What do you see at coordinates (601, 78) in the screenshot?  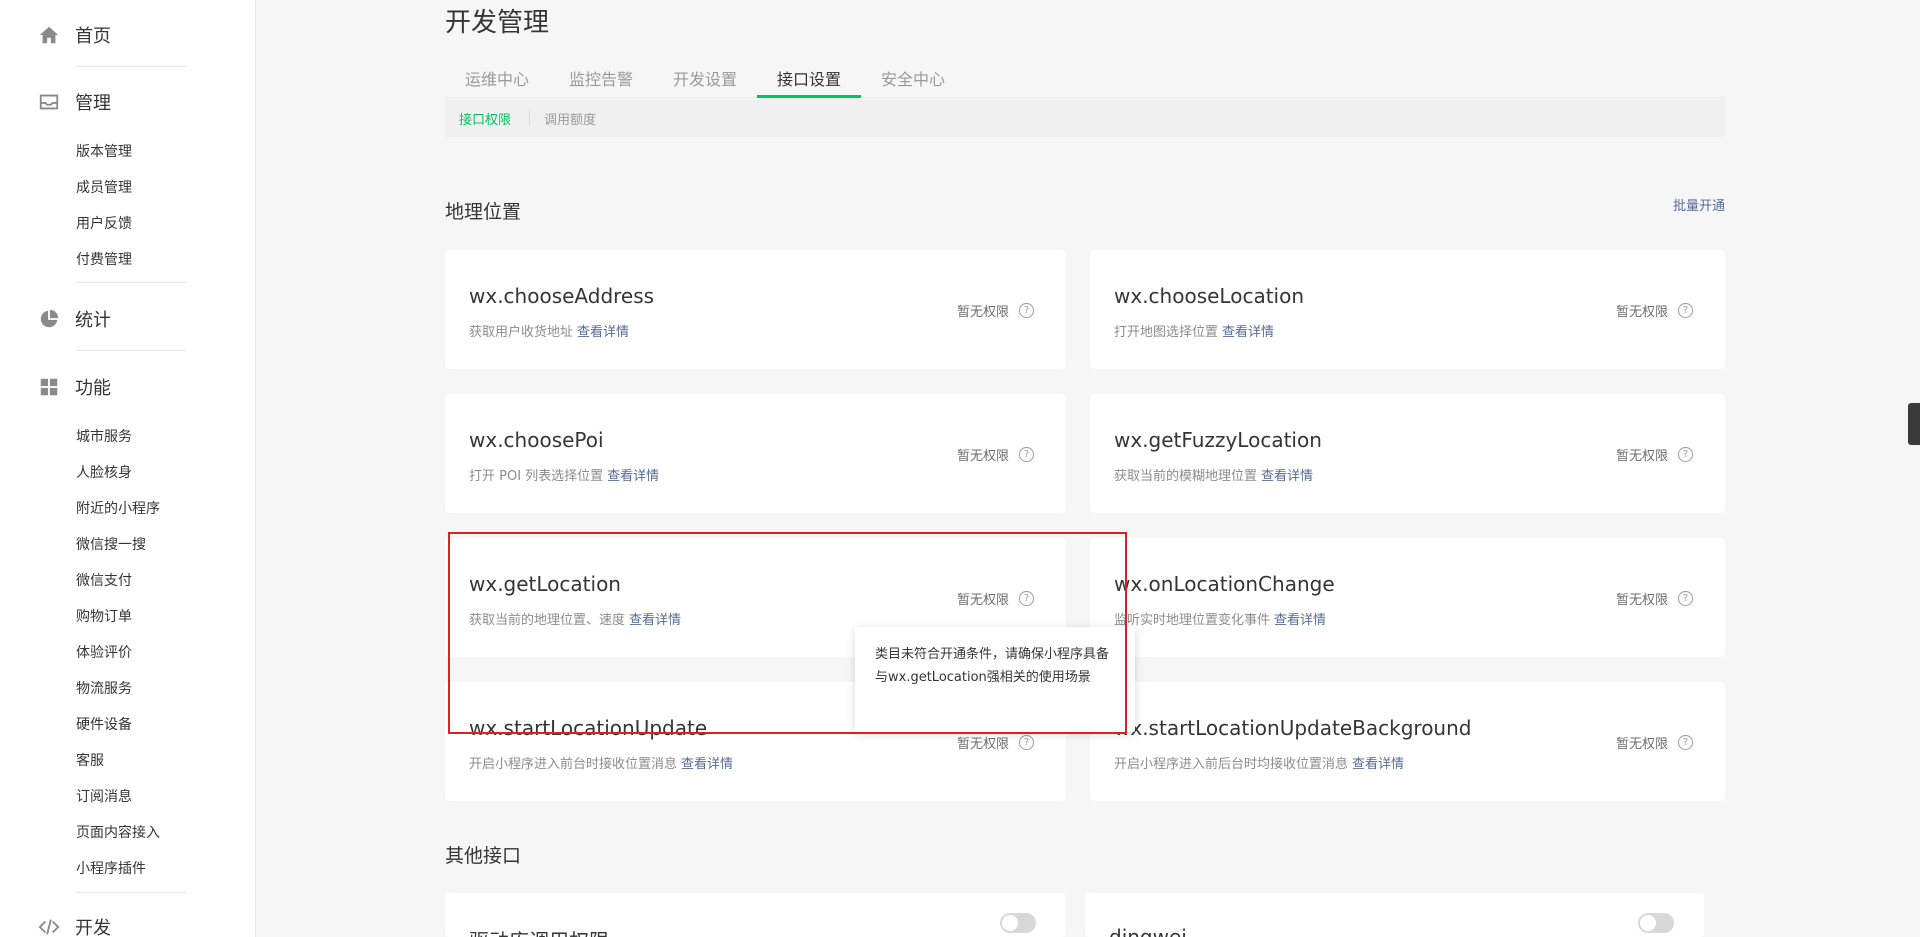 I see `tab-monitor: 监控告警` at bounding box center [601, 78].